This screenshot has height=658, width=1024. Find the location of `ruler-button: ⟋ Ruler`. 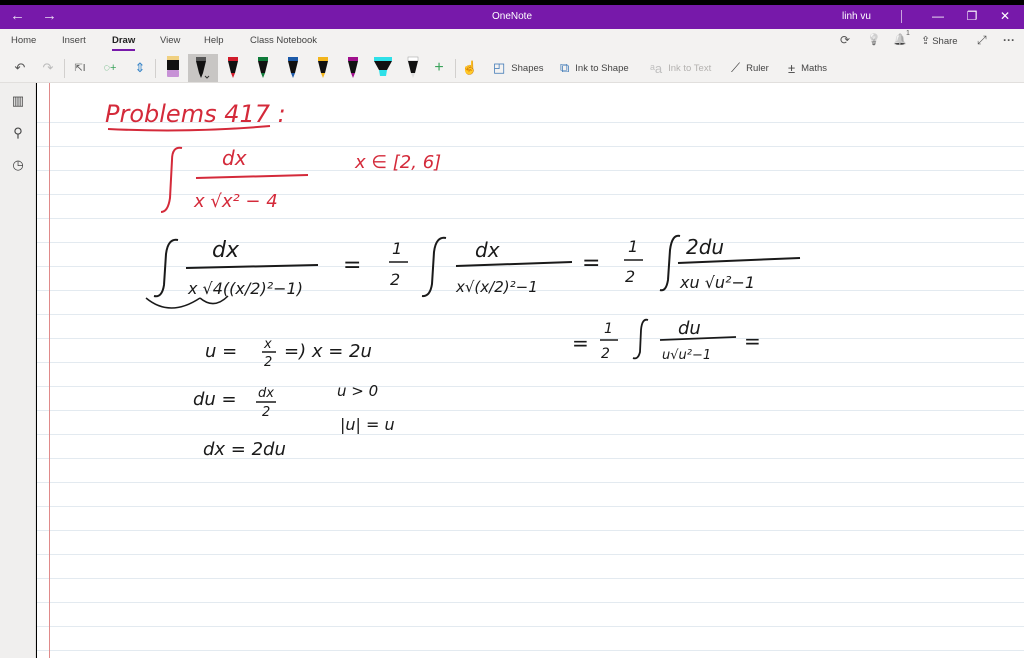

ruler-button: ⟋ Ruler is located at coordinates (750, 68).